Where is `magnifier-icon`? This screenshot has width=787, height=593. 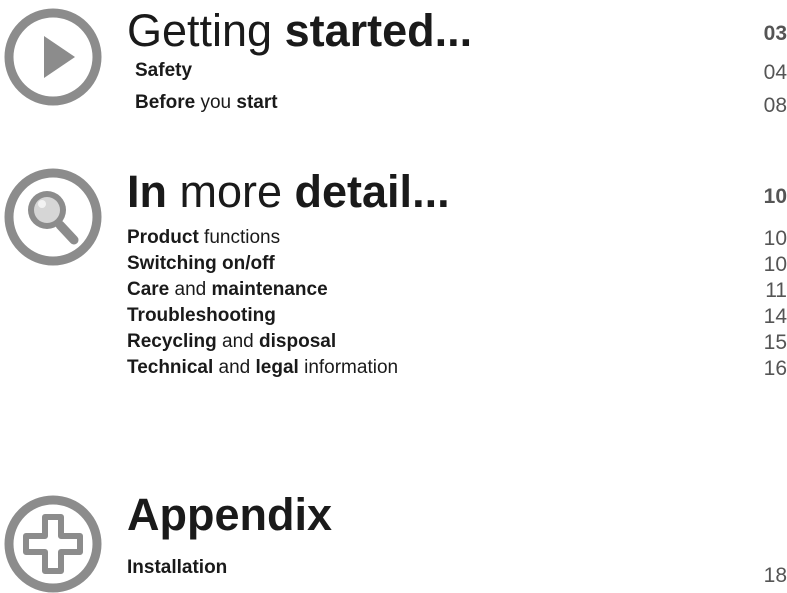
magnifier-icon is located at coordinates (53, 217).